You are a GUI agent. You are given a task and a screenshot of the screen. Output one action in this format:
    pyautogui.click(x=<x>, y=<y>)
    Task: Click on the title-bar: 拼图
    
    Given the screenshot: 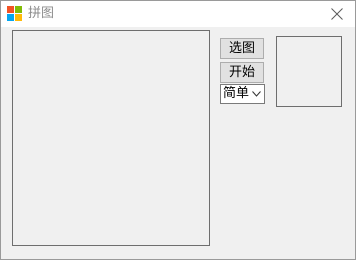 What is the action you would take?
    pyautogui.click(x=178, y=14)
    